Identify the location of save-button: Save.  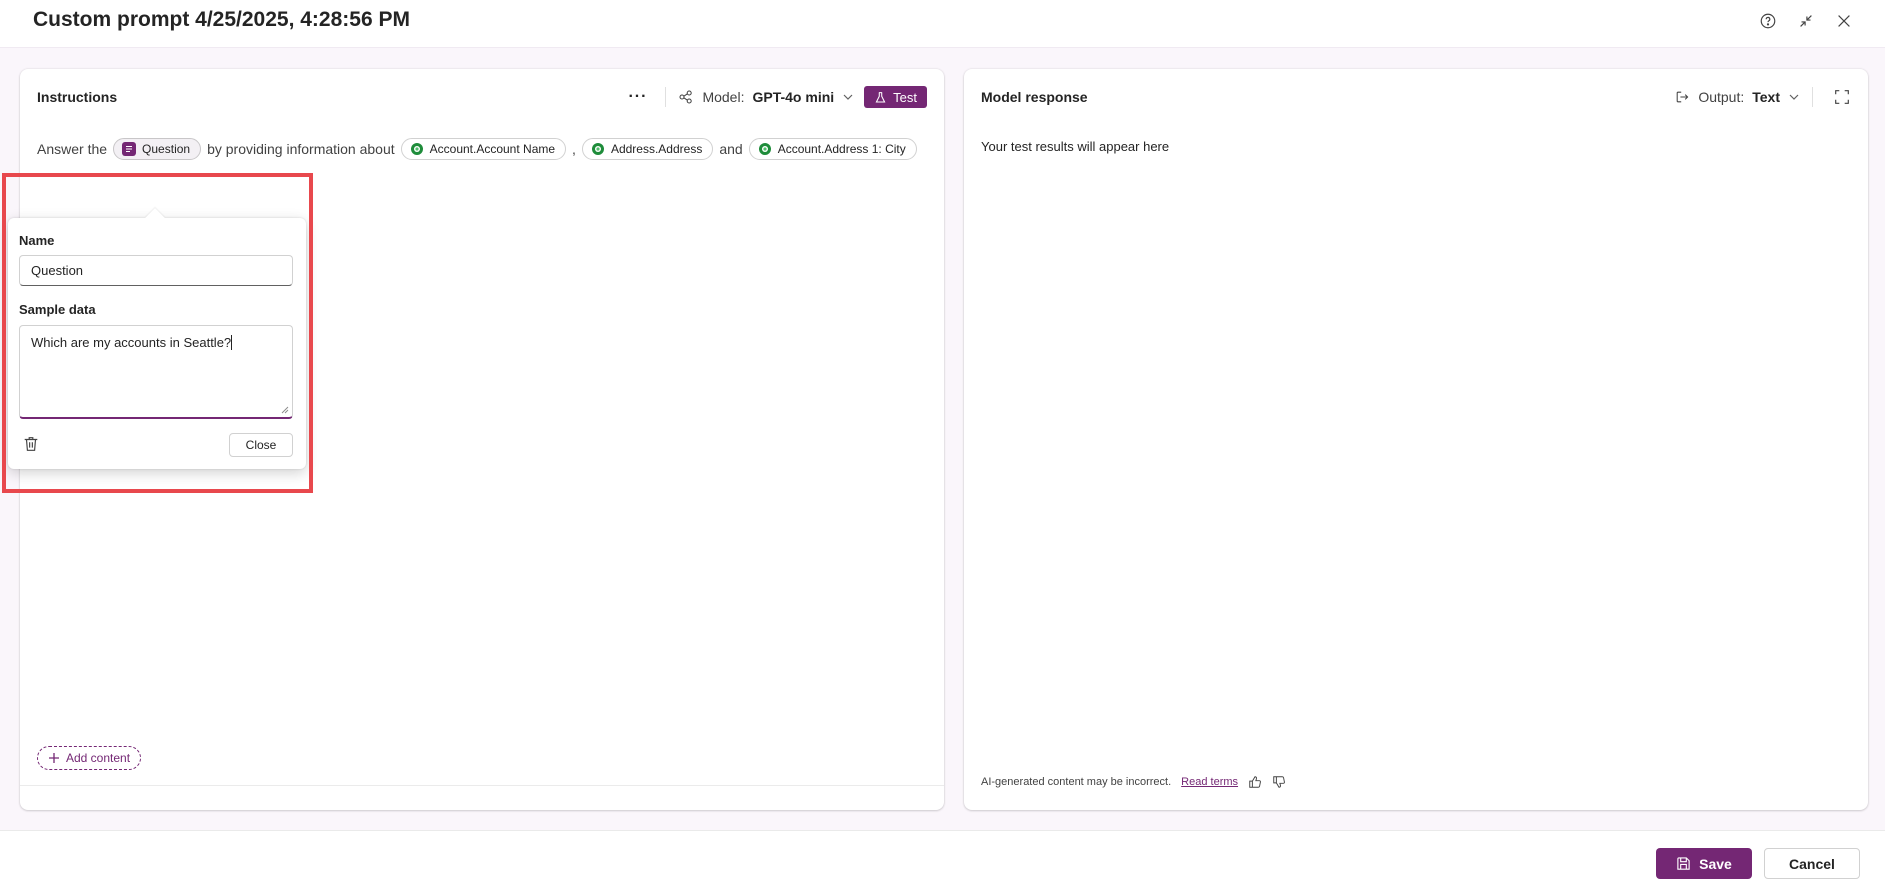
(1704, 863).